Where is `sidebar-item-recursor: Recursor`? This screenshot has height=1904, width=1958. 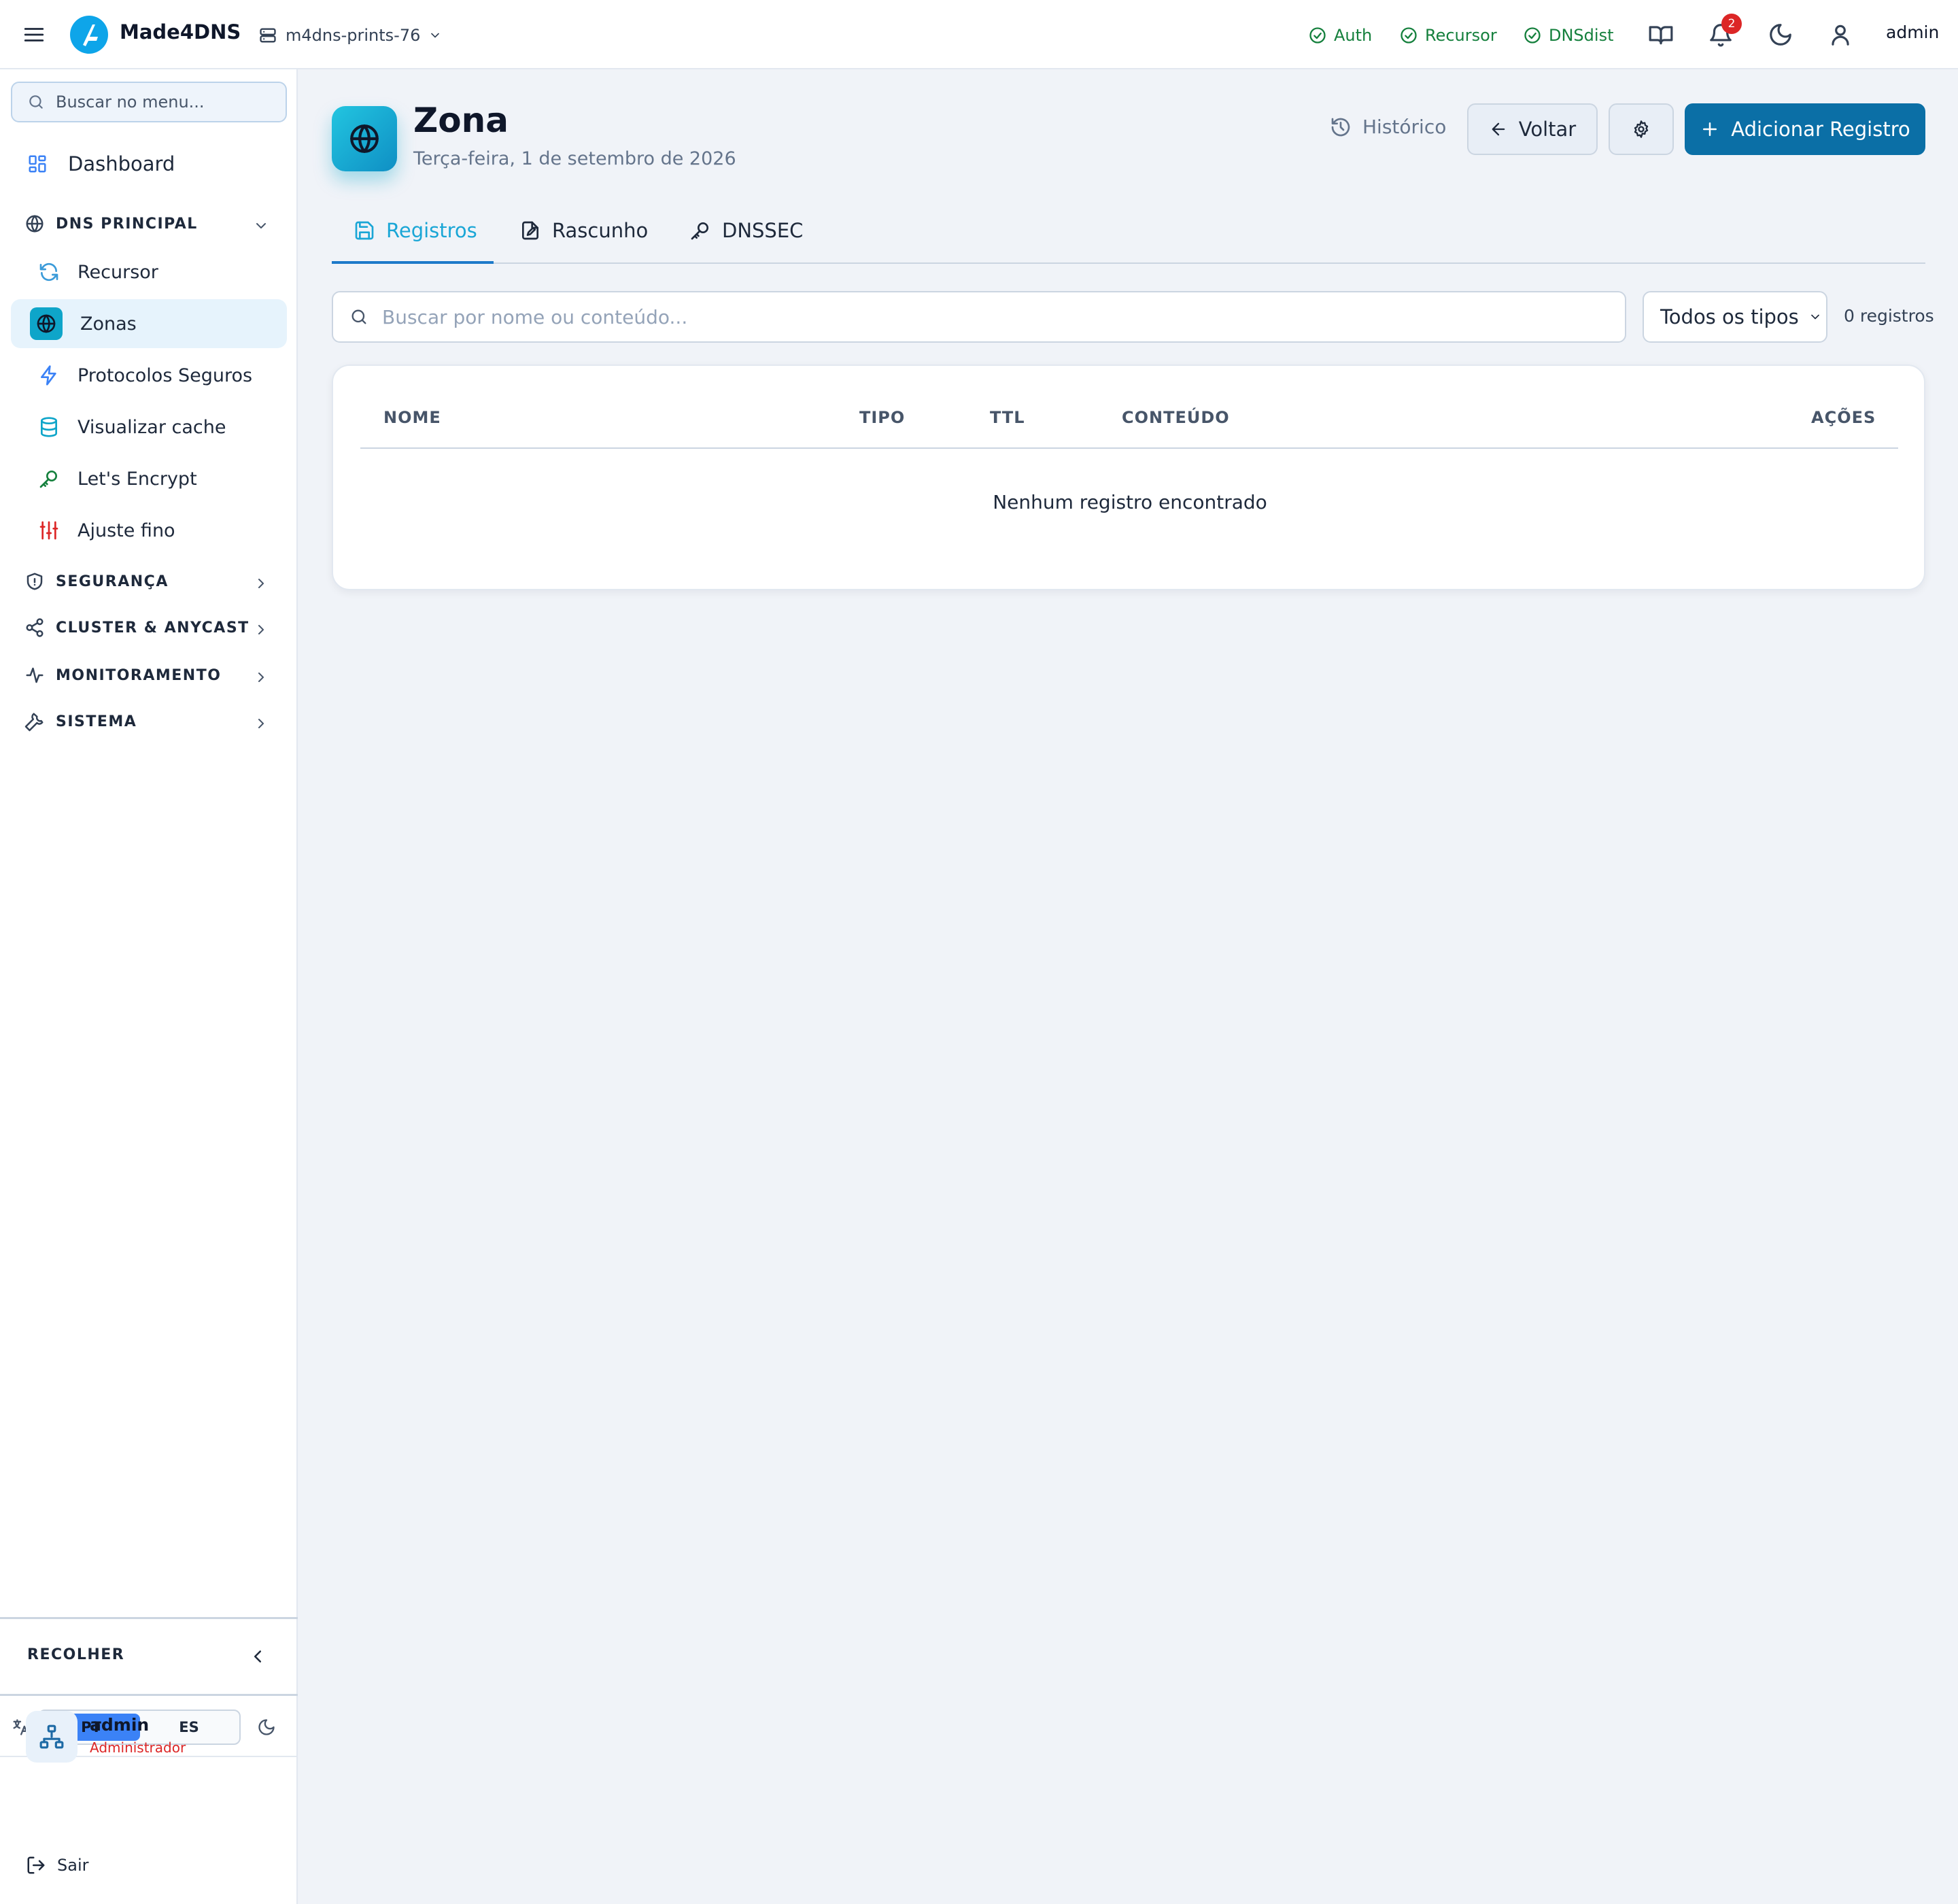
sidebar-item-recursor: Recursor is located at coordinates (149, 272).